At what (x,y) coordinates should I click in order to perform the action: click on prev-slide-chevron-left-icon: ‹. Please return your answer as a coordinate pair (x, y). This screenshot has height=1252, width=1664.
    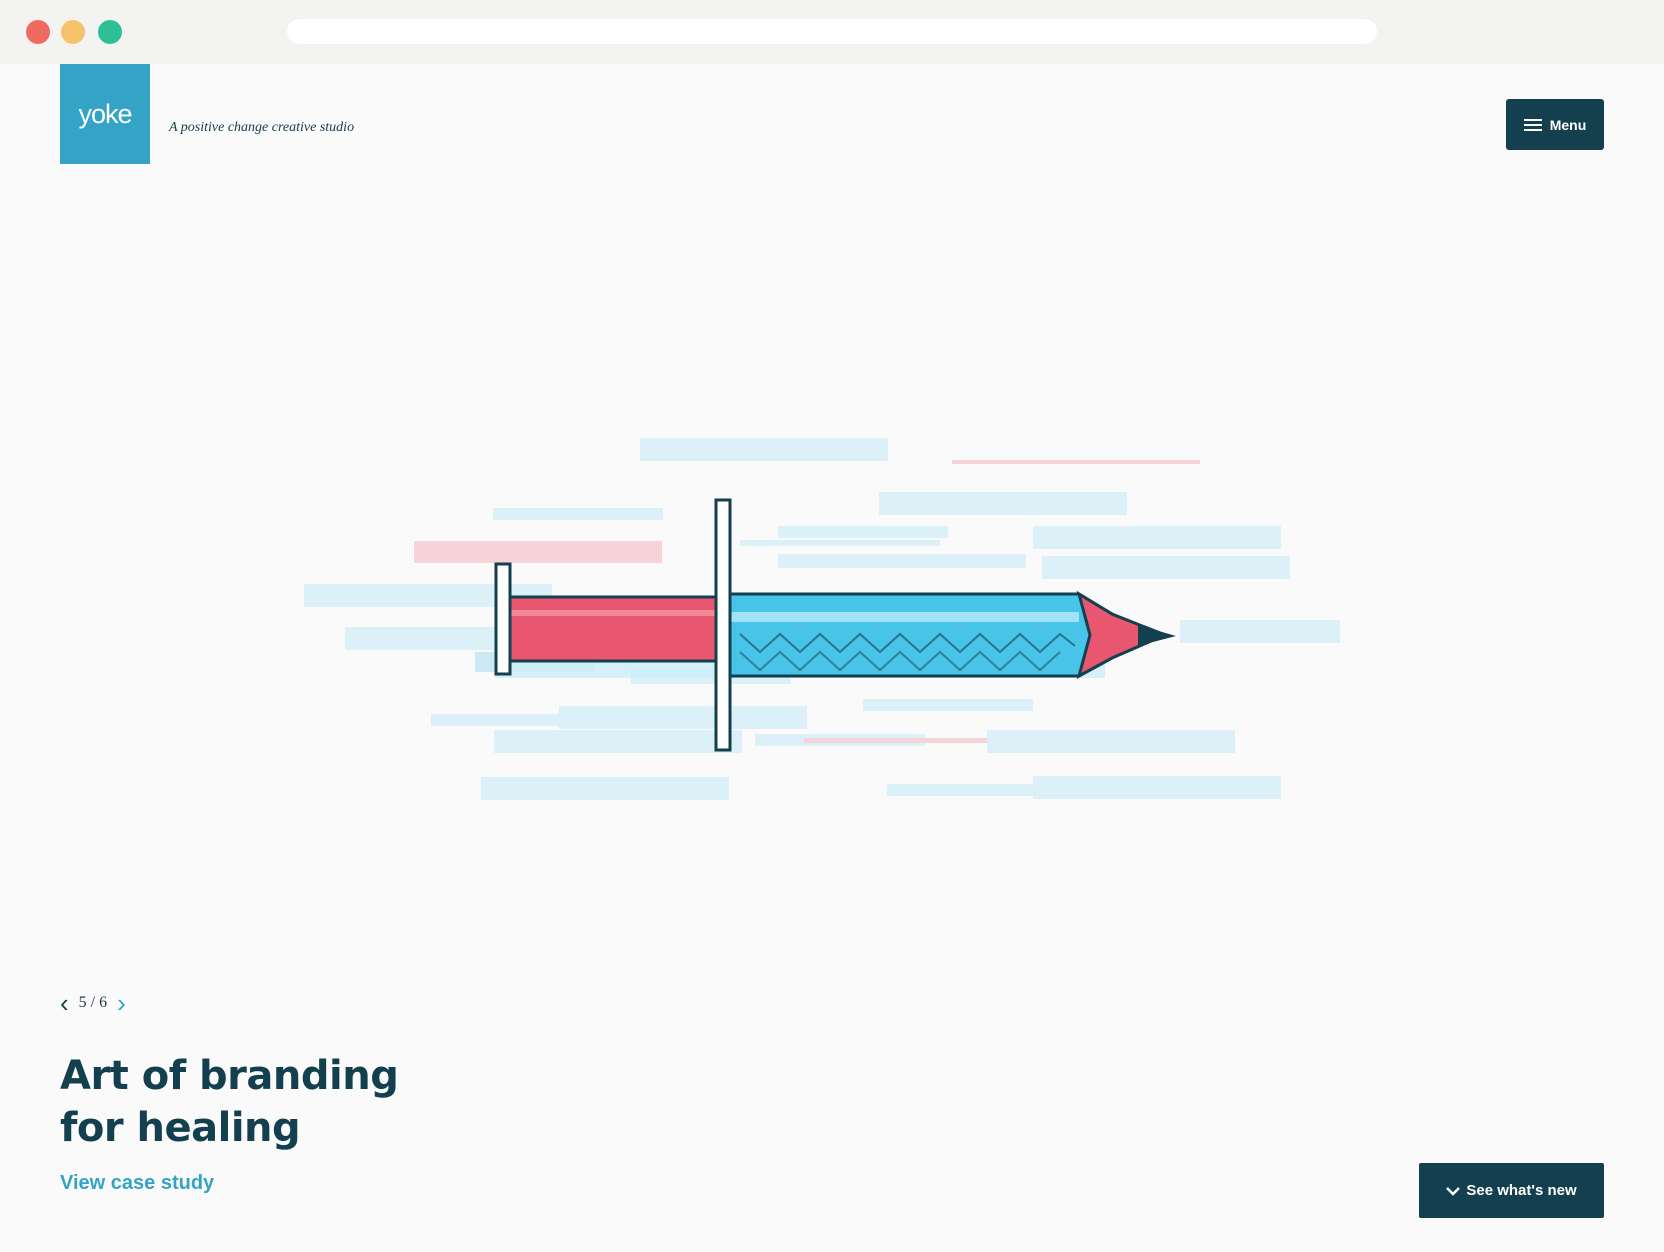
    Looking at the image, I should click on (64, 1003).